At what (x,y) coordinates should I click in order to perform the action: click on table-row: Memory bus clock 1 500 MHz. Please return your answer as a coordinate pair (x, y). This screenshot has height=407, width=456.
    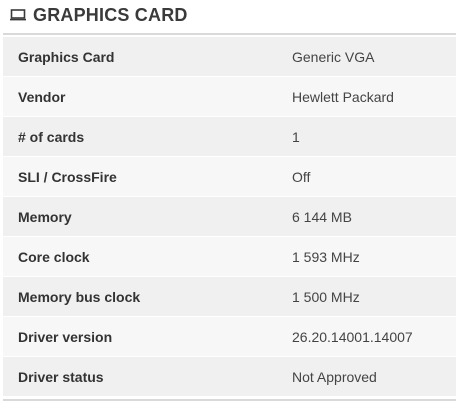
    Looking at the image, I should click on (229, 297).